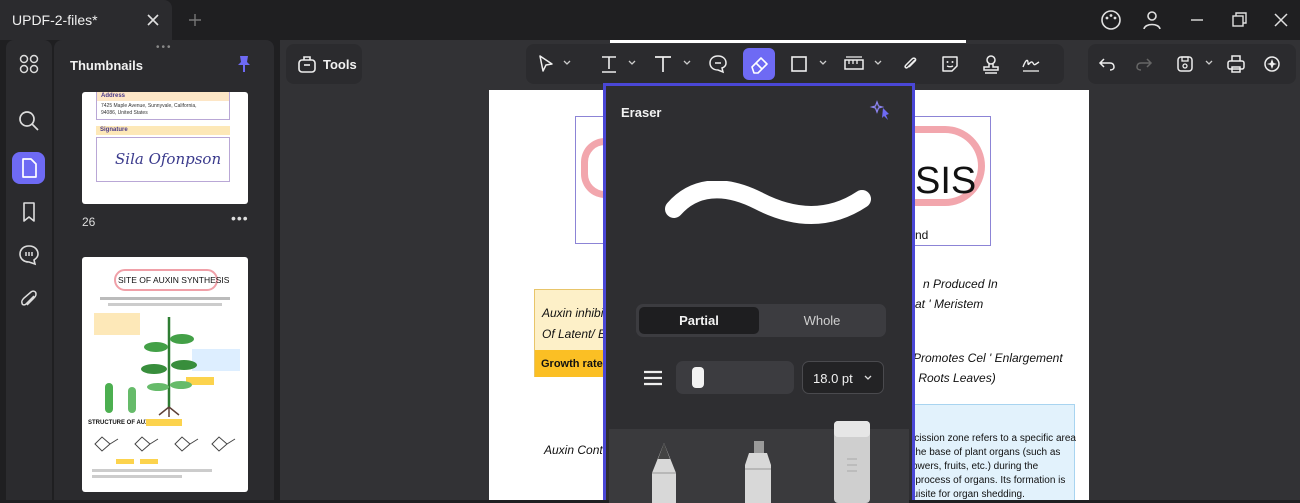 Image resolution: width=1300 pixels, height=503 pixels. I want to click on close-icon, so click(153, 20).